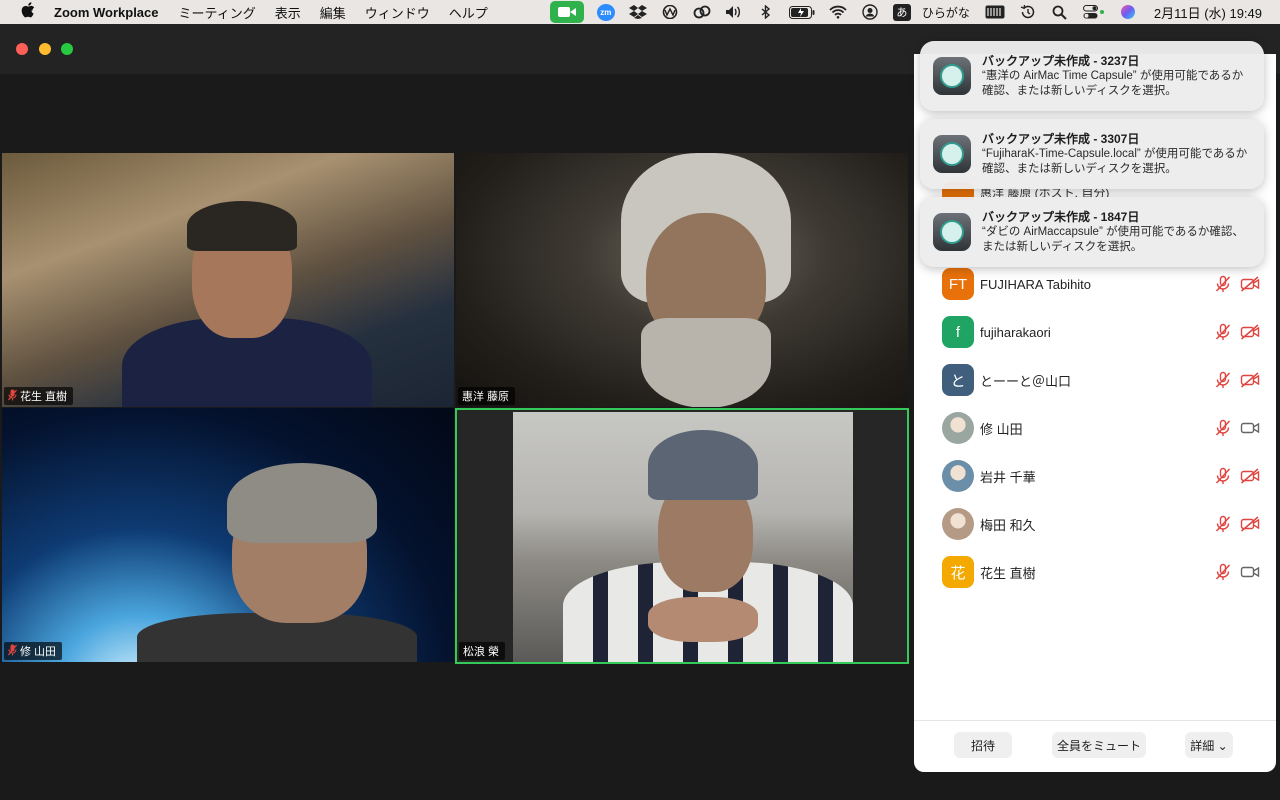 This screenshot has width=1280, height=800. I want to click on webex-icon, so click(670, 12).